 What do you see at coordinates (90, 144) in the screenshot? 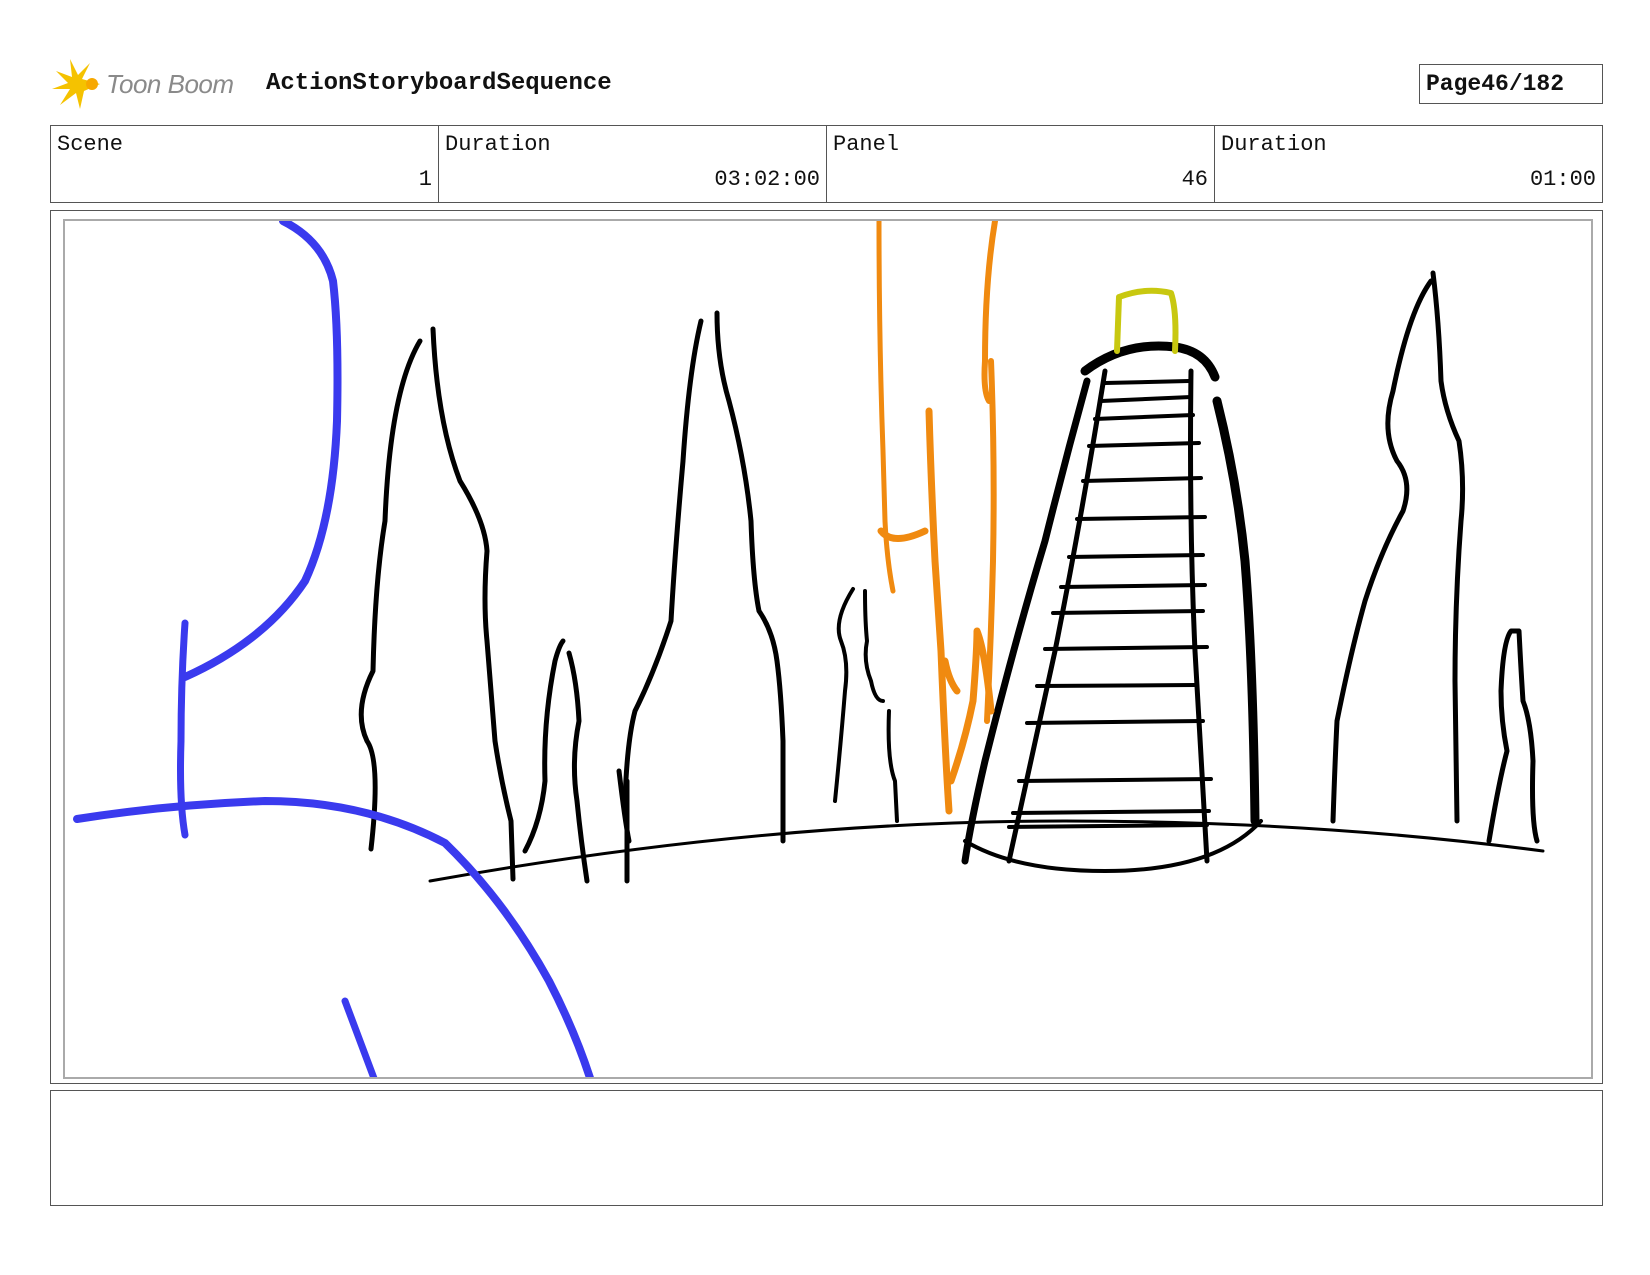
I see `scene-label: Scene` at bounding box center [90, 144].